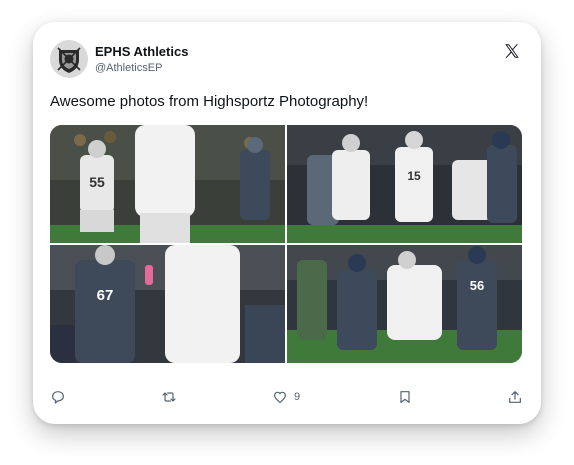  What do you see at coordinates (297, 397) in the screenshot?
I see `like-count: 9` at bounding box center [297, 397].